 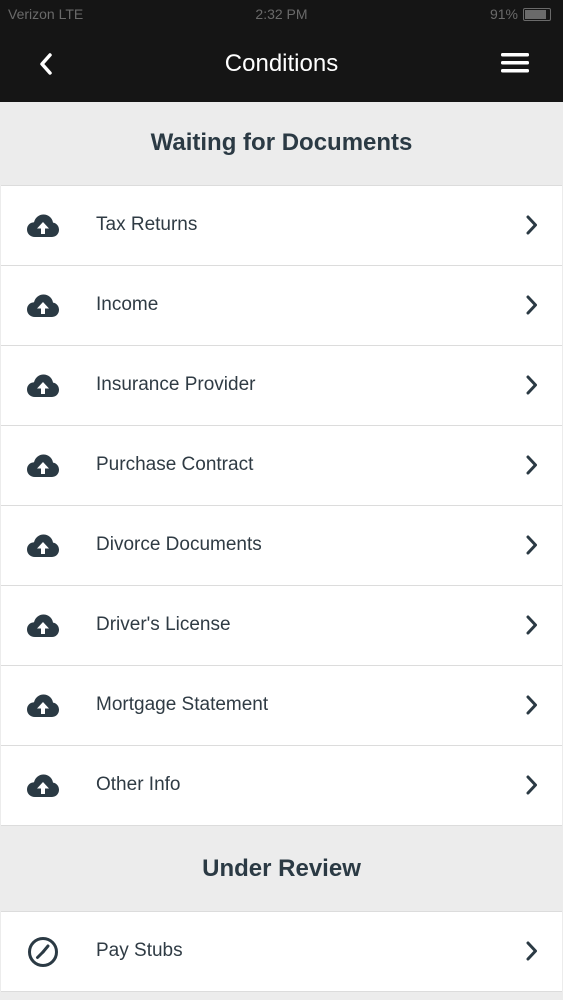 I want to click on list-item: Mortgage Statement, so click(x=281, y=706).